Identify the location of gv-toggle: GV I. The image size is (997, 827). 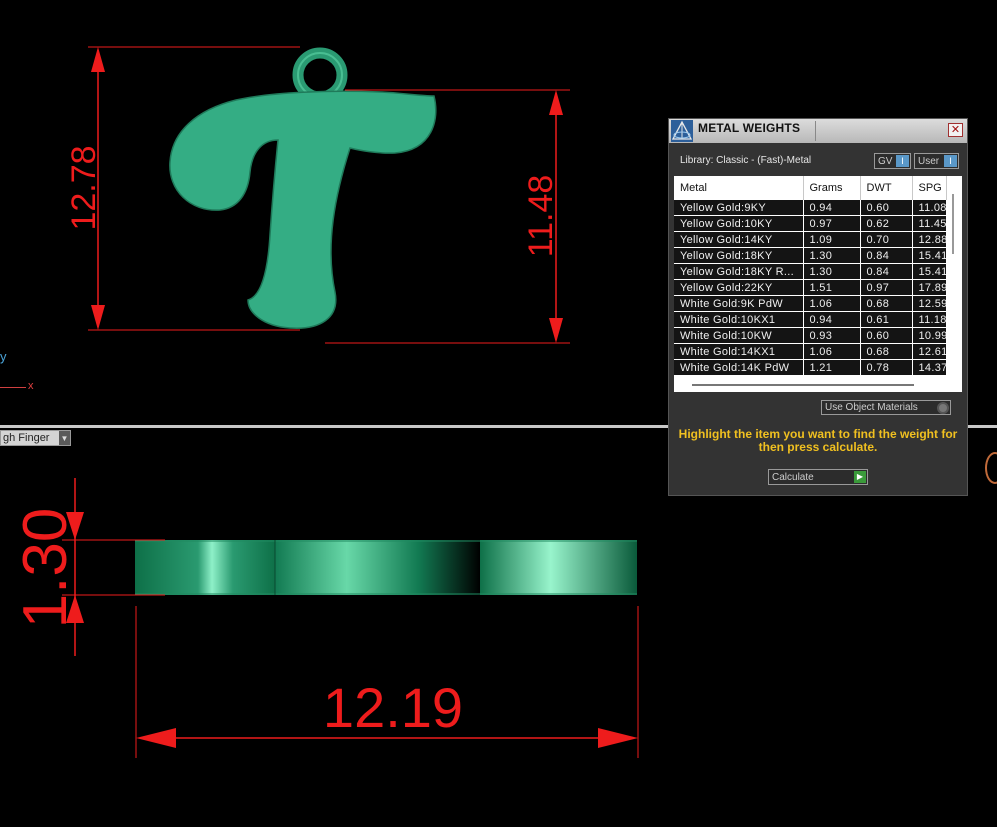
(892, 161).